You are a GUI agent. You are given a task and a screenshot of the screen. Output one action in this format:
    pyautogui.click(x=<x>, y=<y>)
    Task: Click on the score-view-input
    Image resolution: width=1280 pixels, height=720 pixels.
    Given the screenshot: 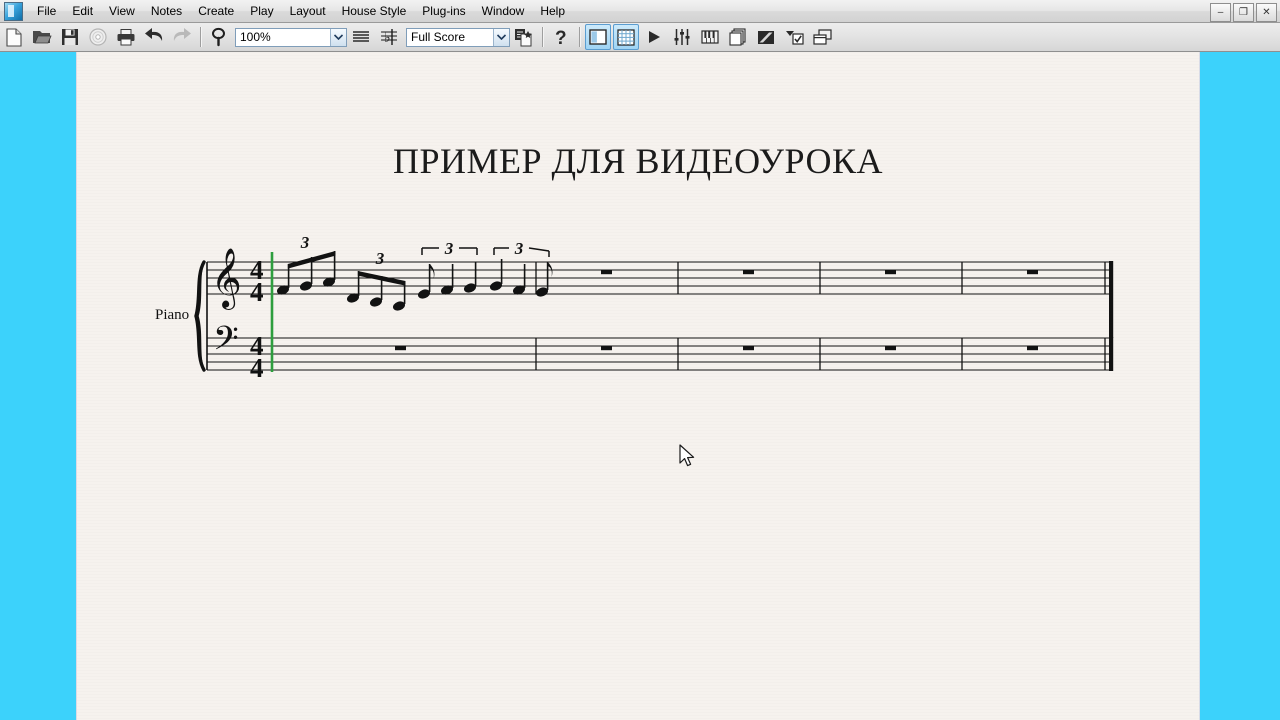 What is the action you would take?
    pyautogui.click(x=450, y=37)
    